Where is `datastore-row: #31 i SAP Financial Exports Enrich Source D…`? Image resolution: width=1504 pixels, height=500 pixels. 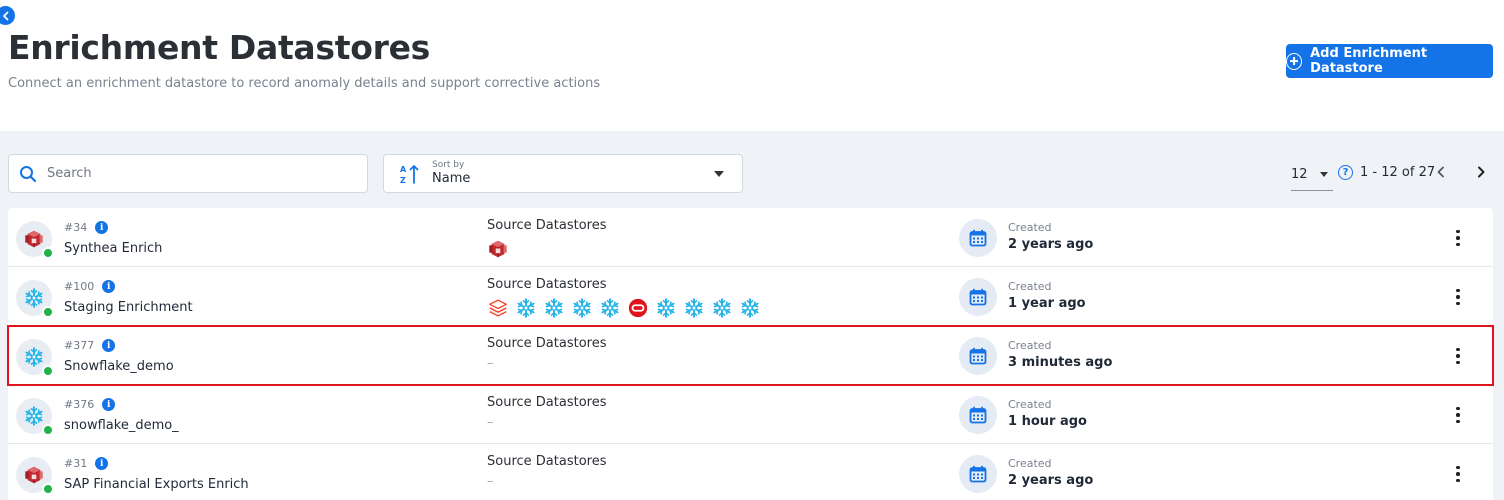 datastore-row: #31 i SAP Financial Exports Enrich Source D… is located at coordinates (750, 472).